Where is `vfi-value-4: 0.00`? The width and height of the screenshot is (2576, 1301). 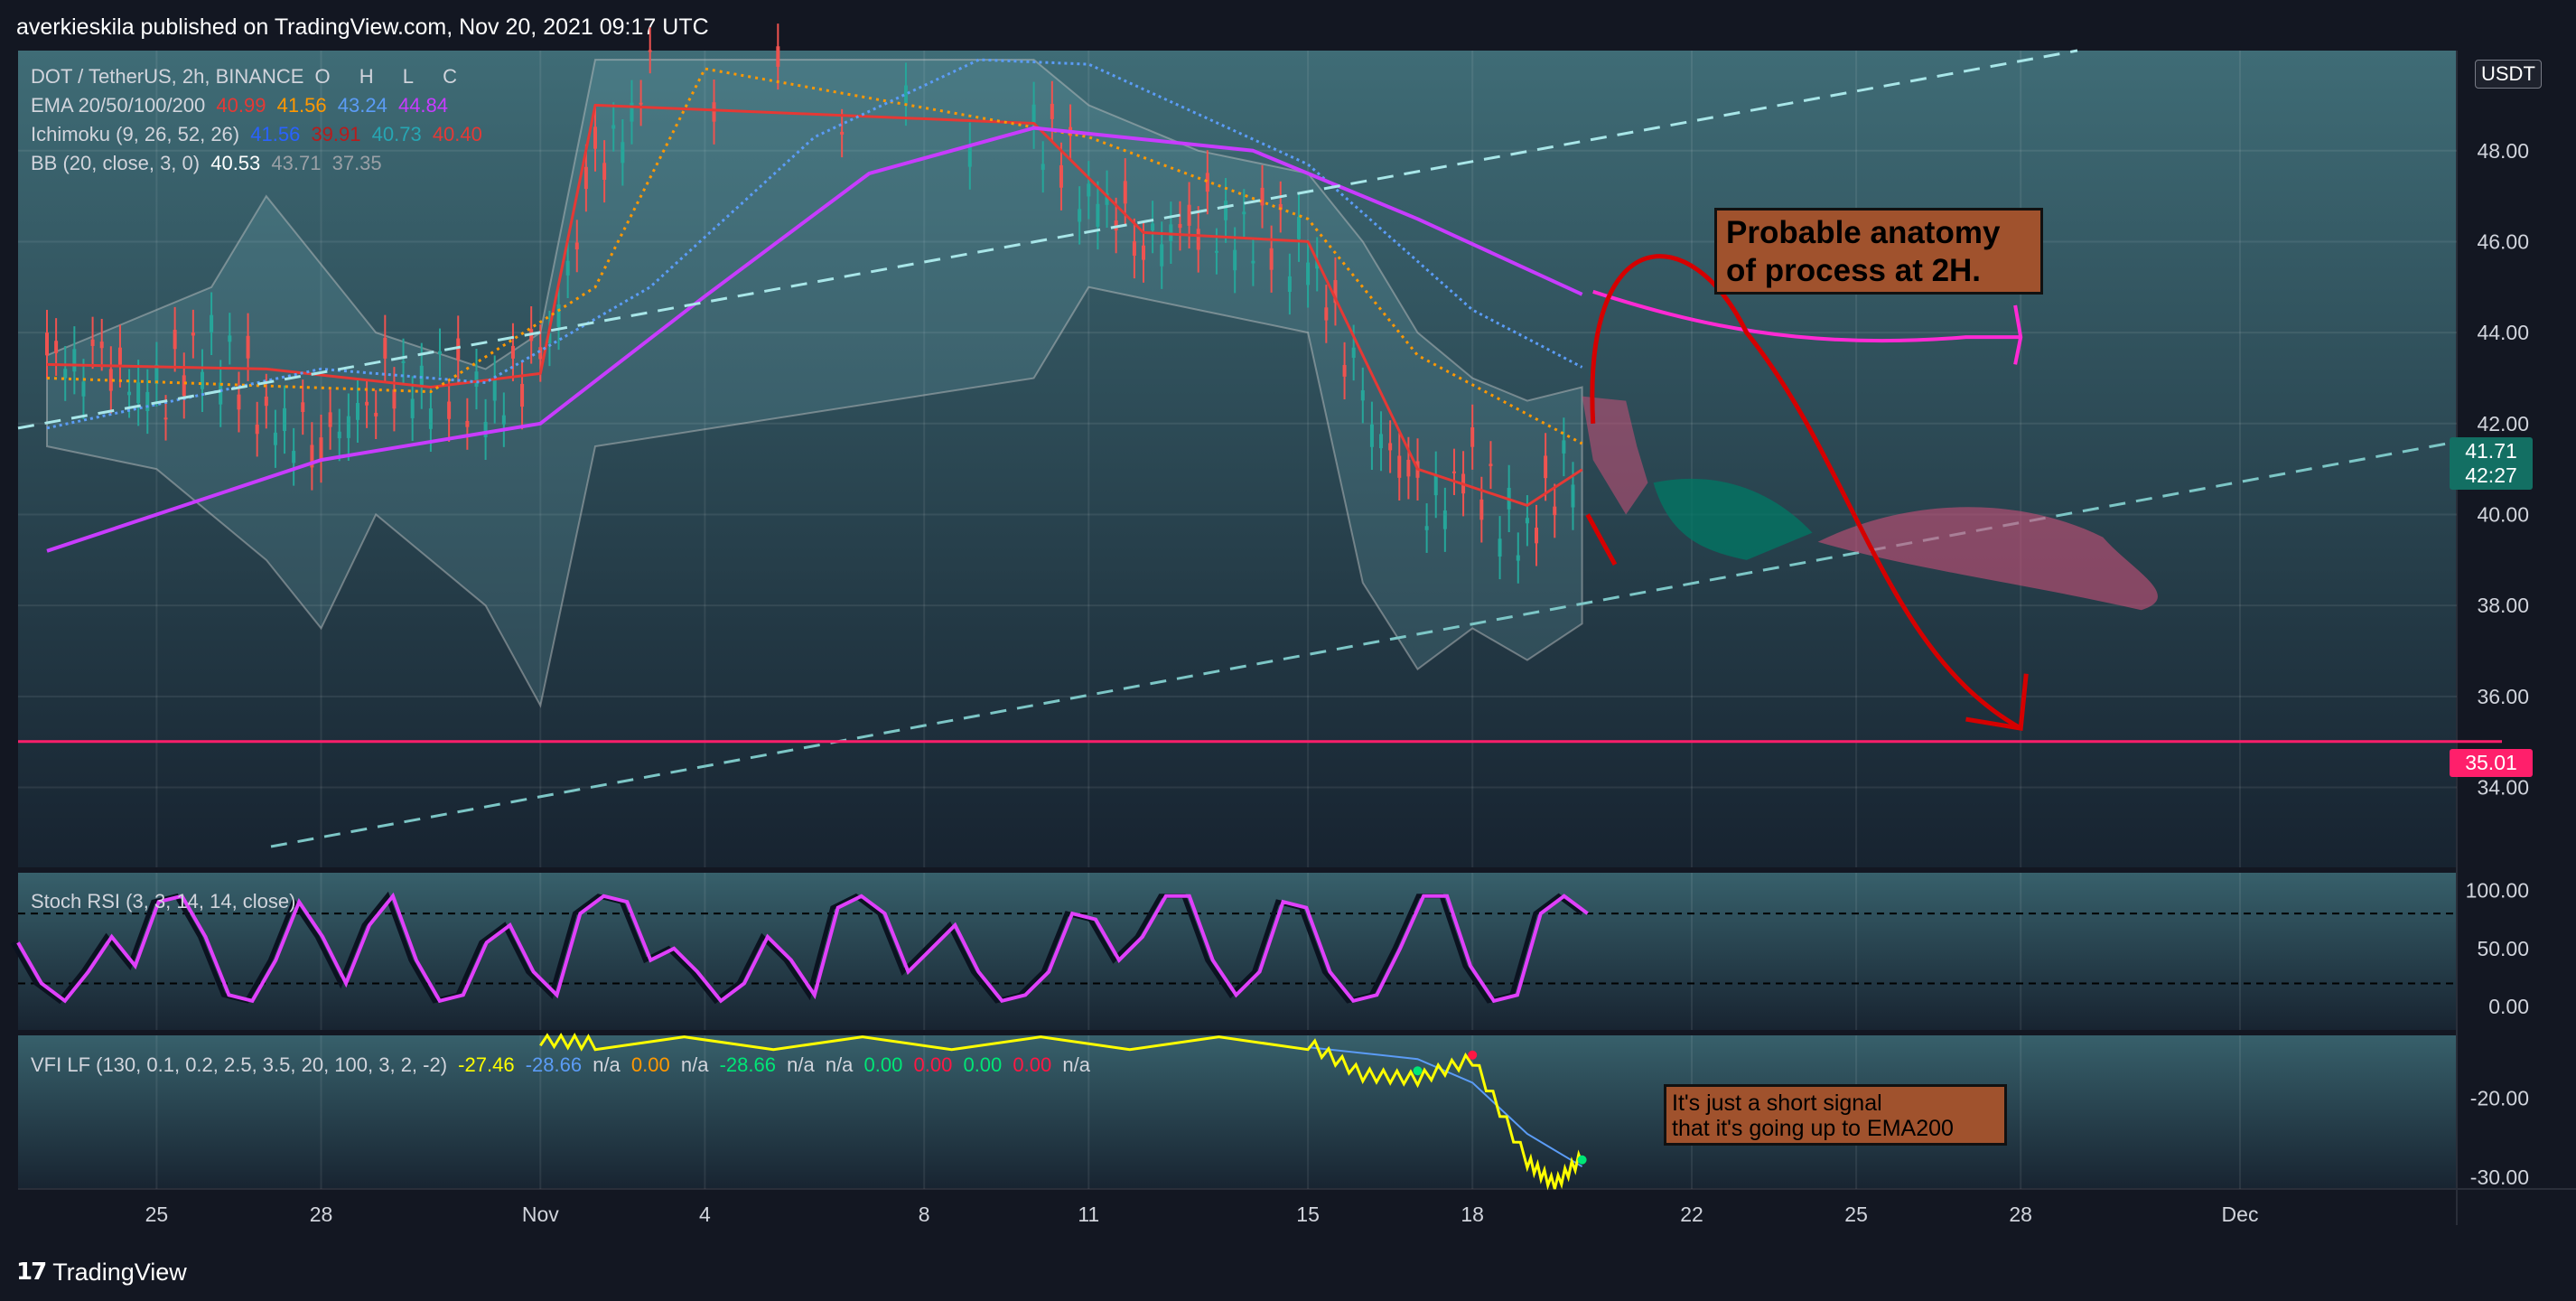 vfi-value-4: 0.00 is located at coordinates (650, 1064).